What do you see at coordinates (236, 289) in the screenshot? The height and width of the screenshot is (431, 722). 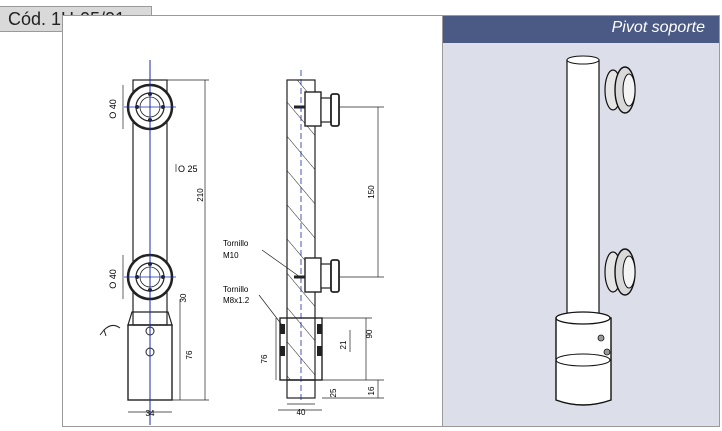 I see `callout-bolt-m8-line1: Tornillo` at bounding box center [236, 289].